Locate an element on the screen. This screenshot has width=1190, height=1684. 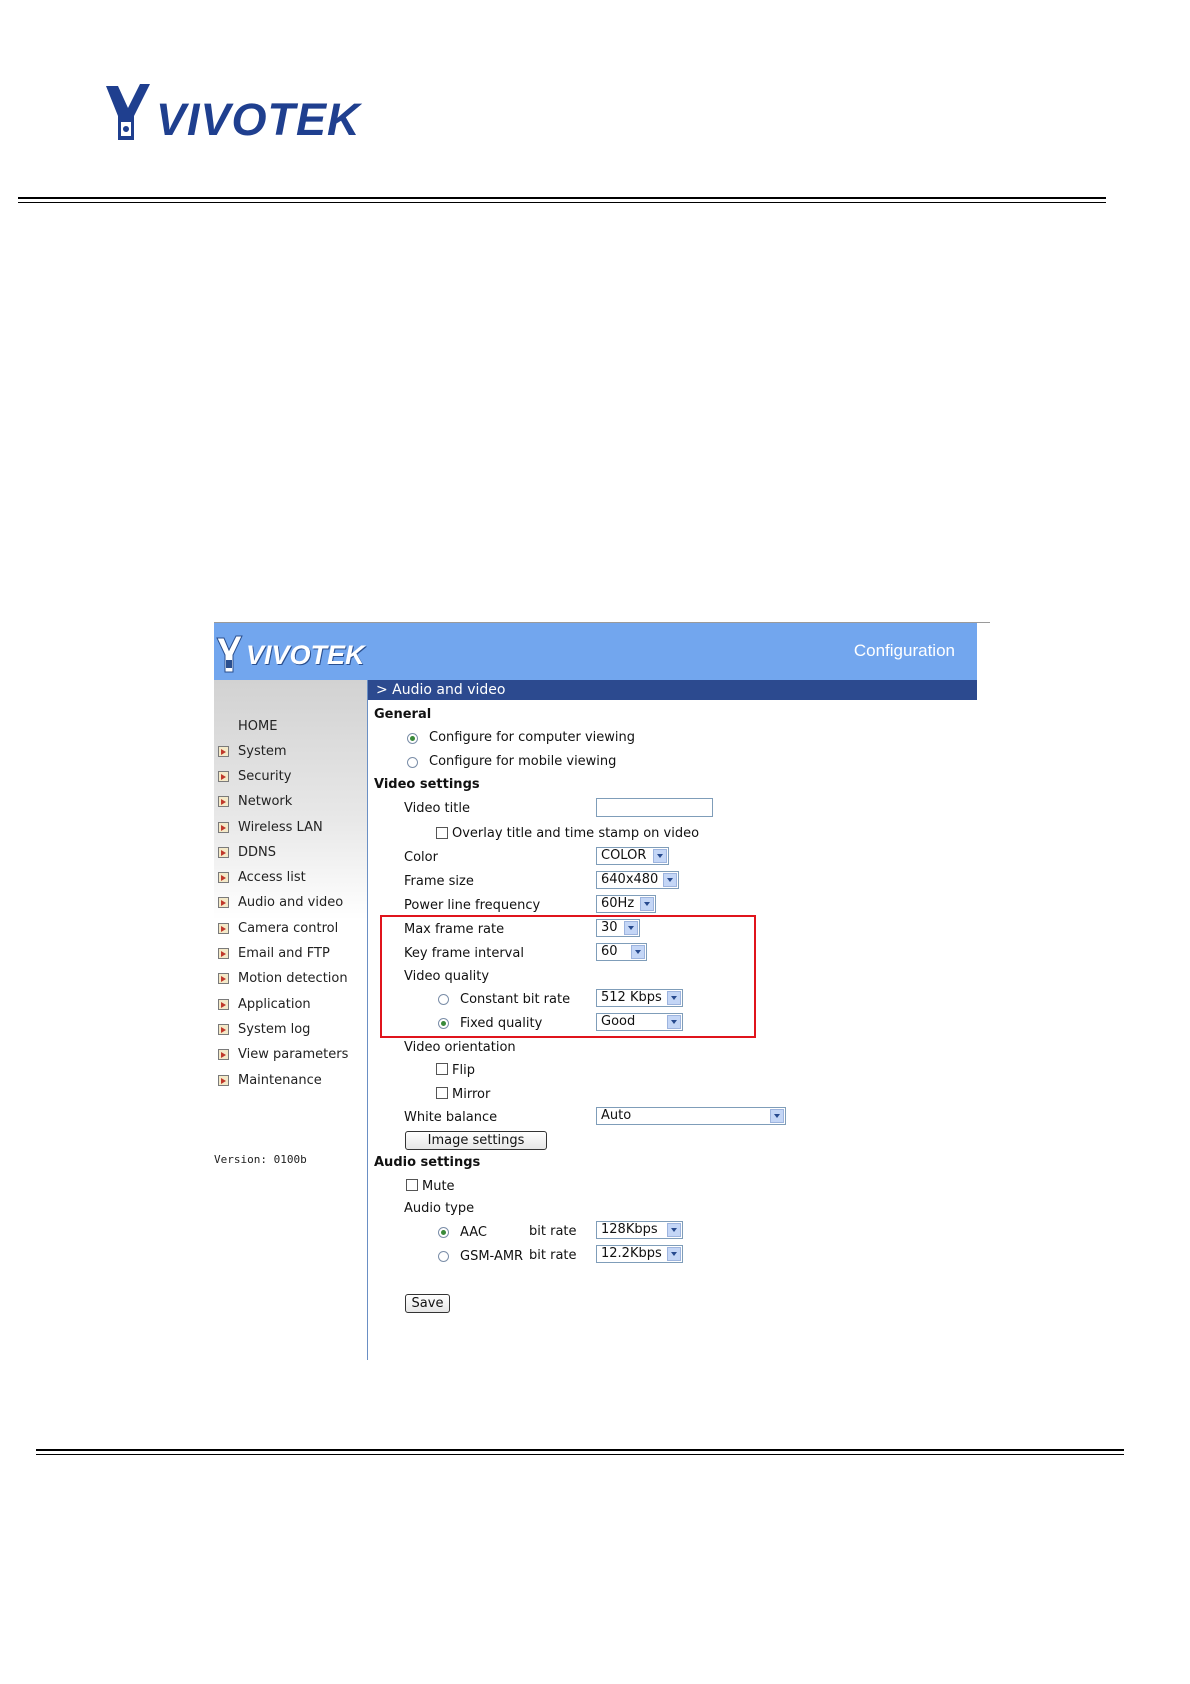
color-select: COLOR is located at coordinates (632, 856).